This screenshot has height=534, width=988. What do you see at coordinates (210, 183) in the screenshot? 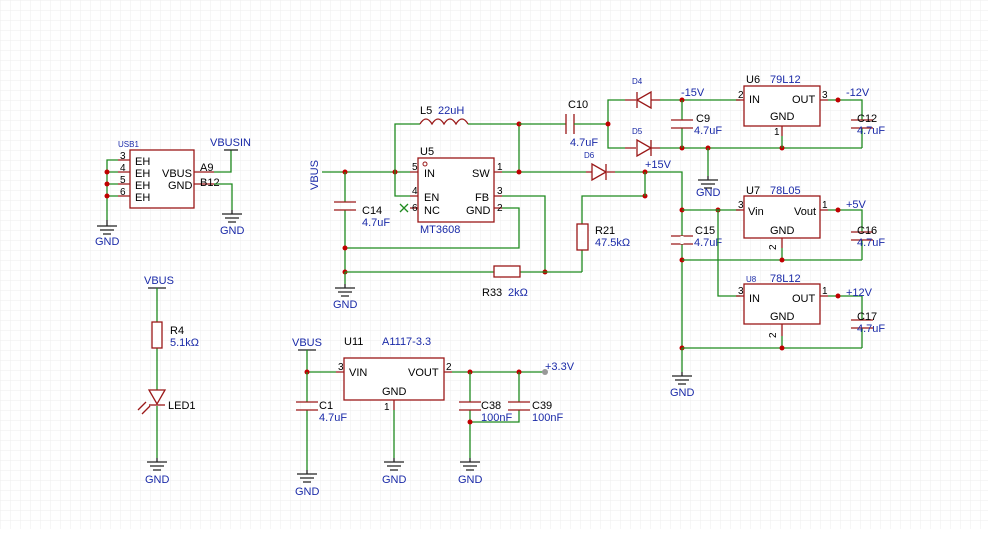
I see `usb1-b12: B12` at bounding box center [210, 183].